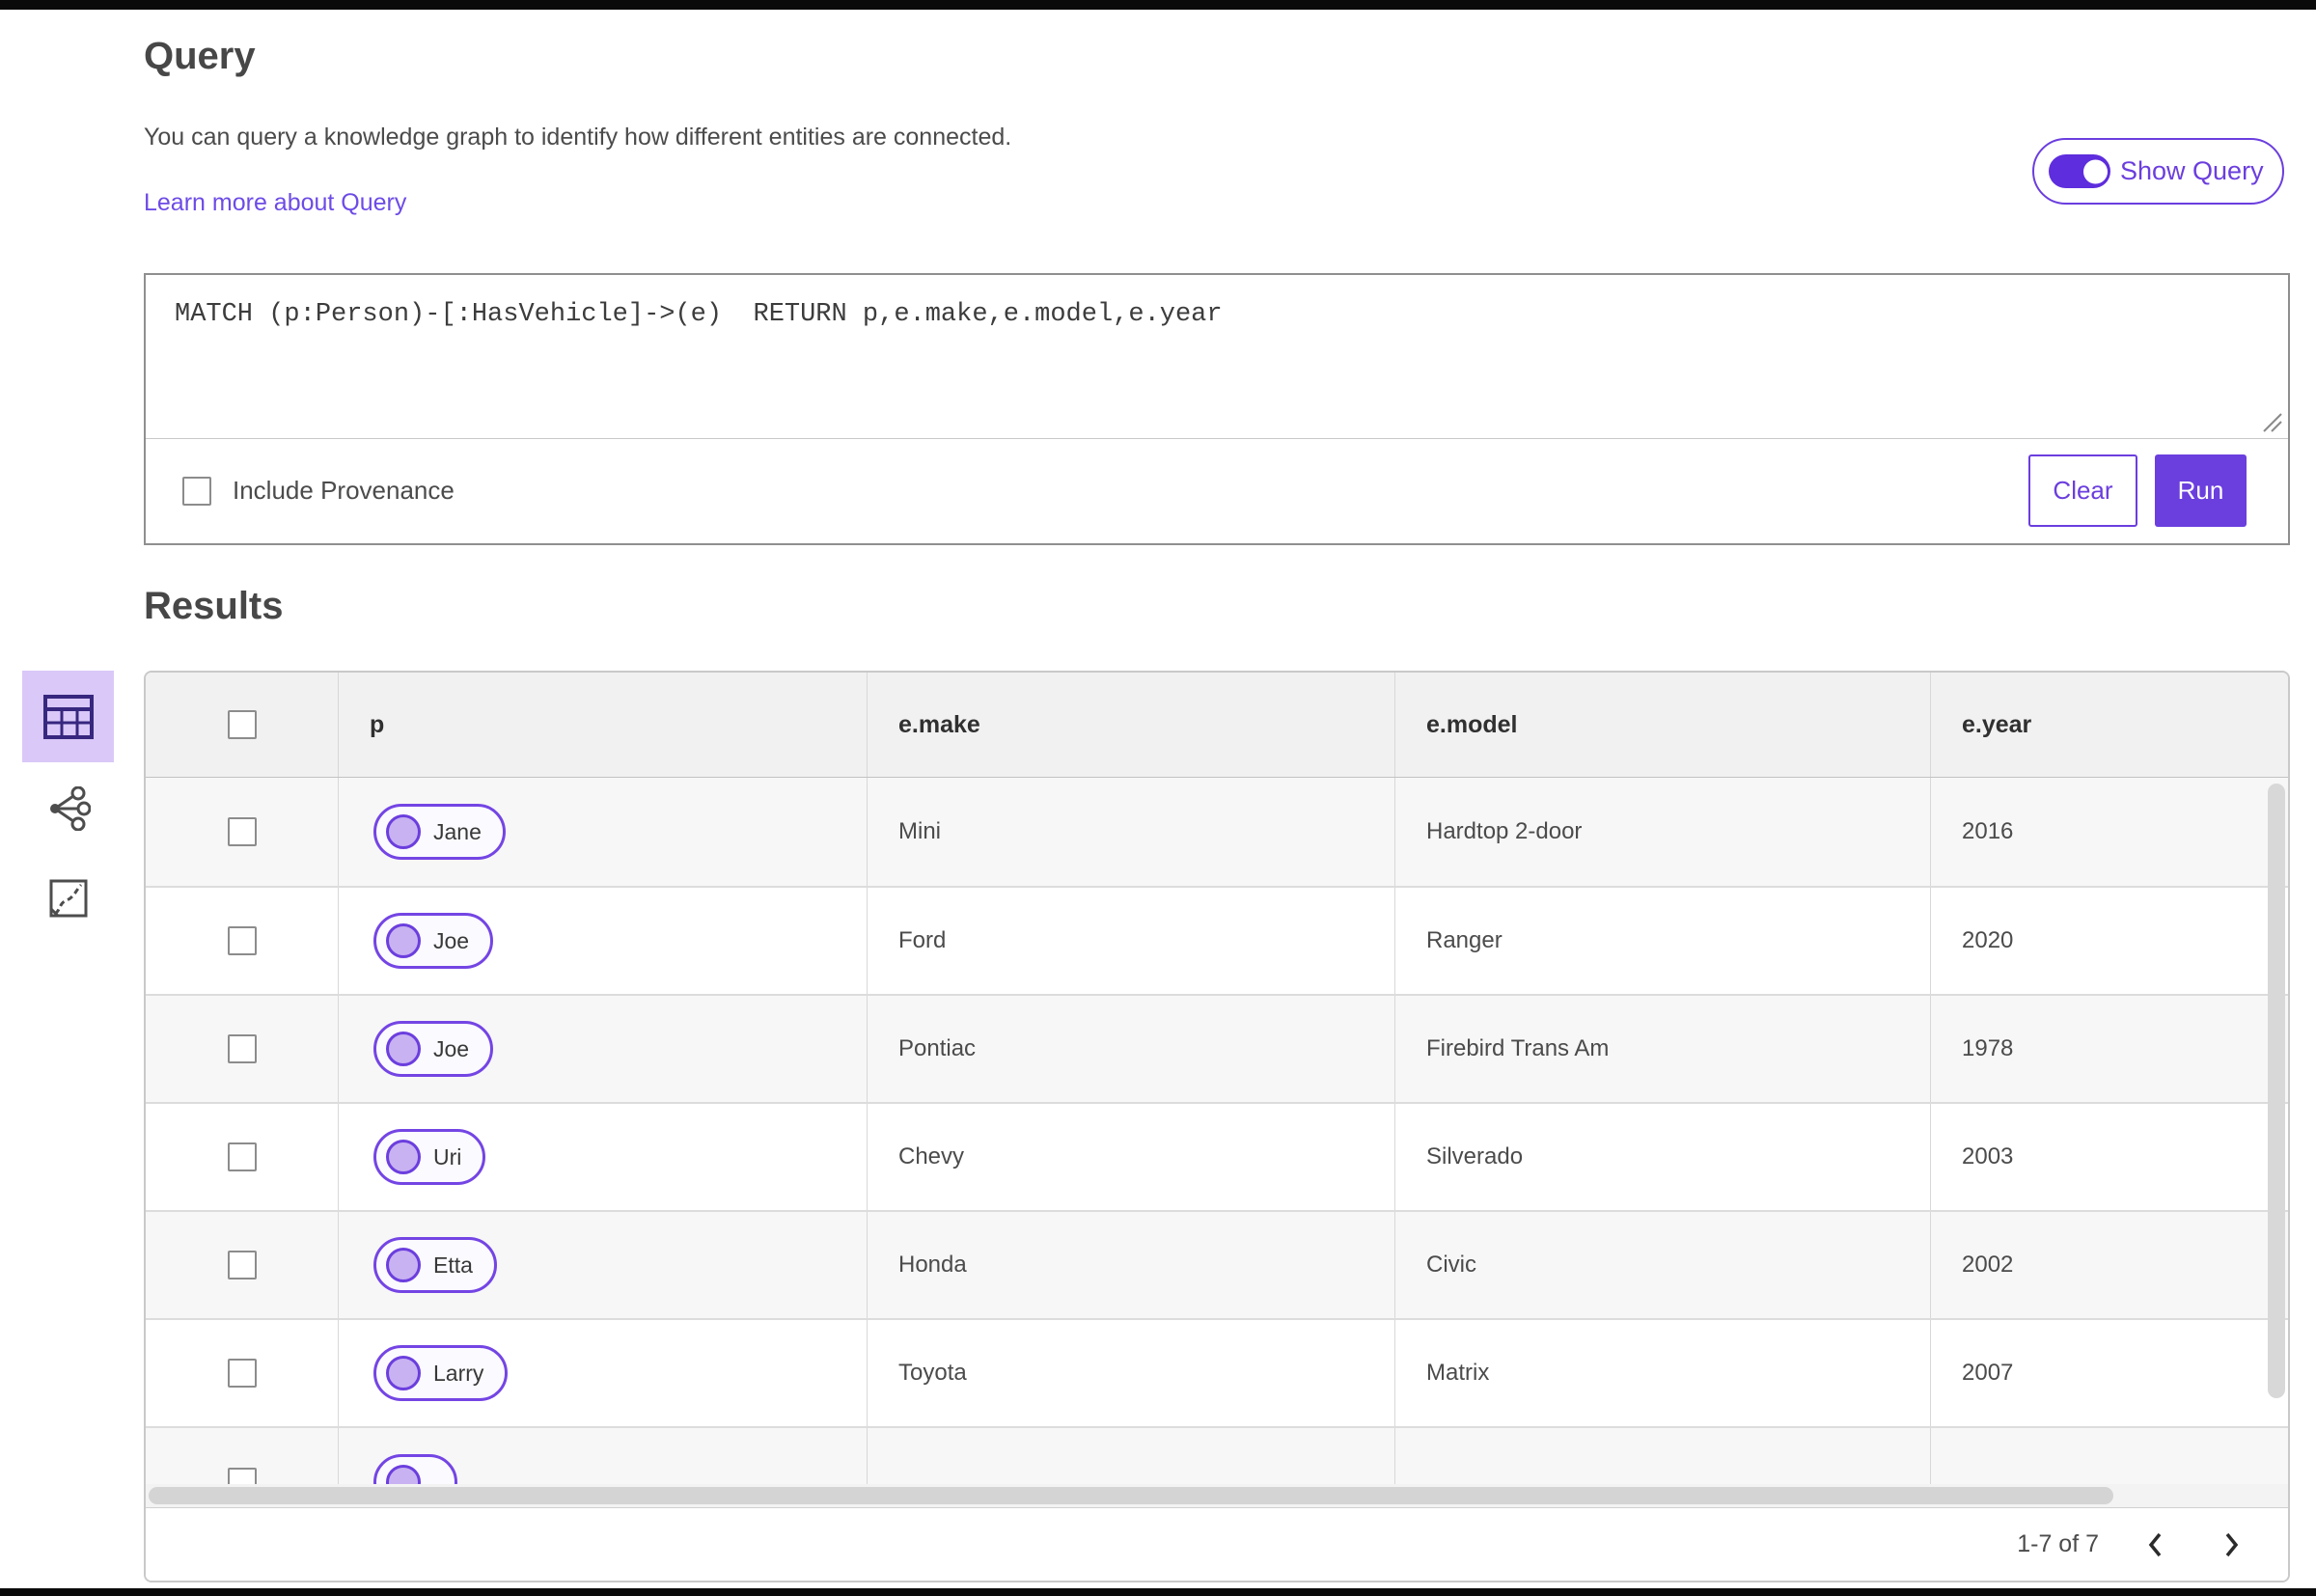 This screenshot has height=1596, width=2316. I want to click on toggle-switch-icon, so click(2079, 171).